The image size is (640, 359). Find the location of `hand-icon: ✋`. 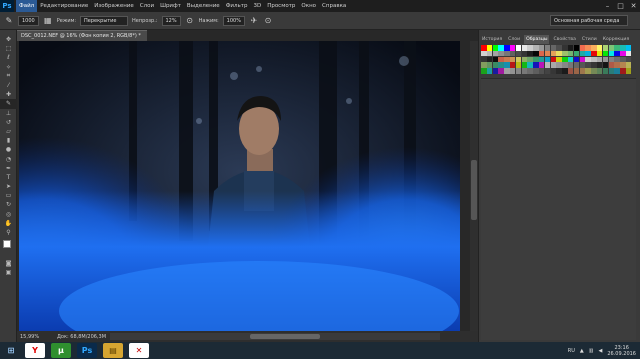

hand-icon: ✋ is located at coordinates (8, 223).